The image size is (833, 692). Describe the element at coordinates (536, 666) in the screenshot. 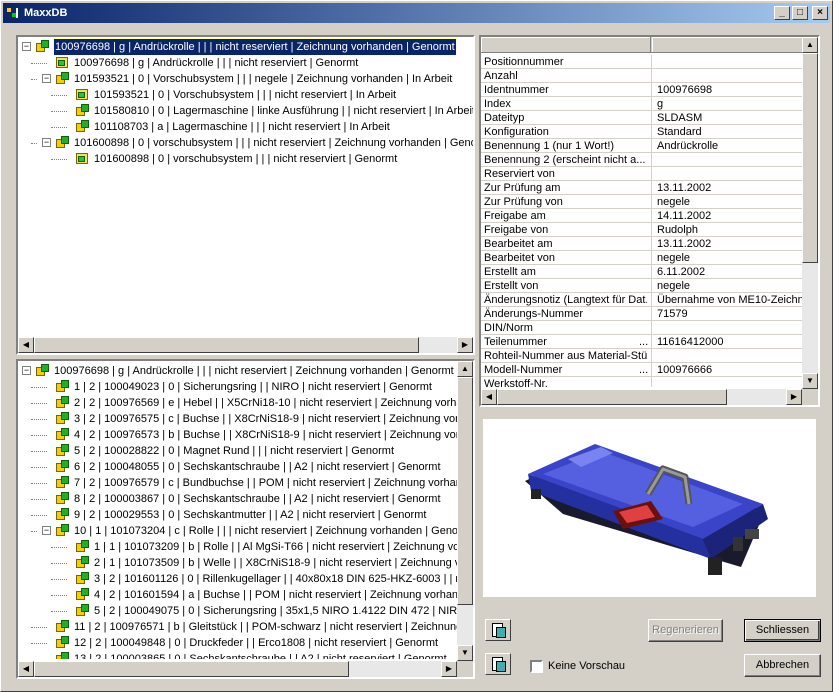

I see `no-preview-checkbox` at that location.